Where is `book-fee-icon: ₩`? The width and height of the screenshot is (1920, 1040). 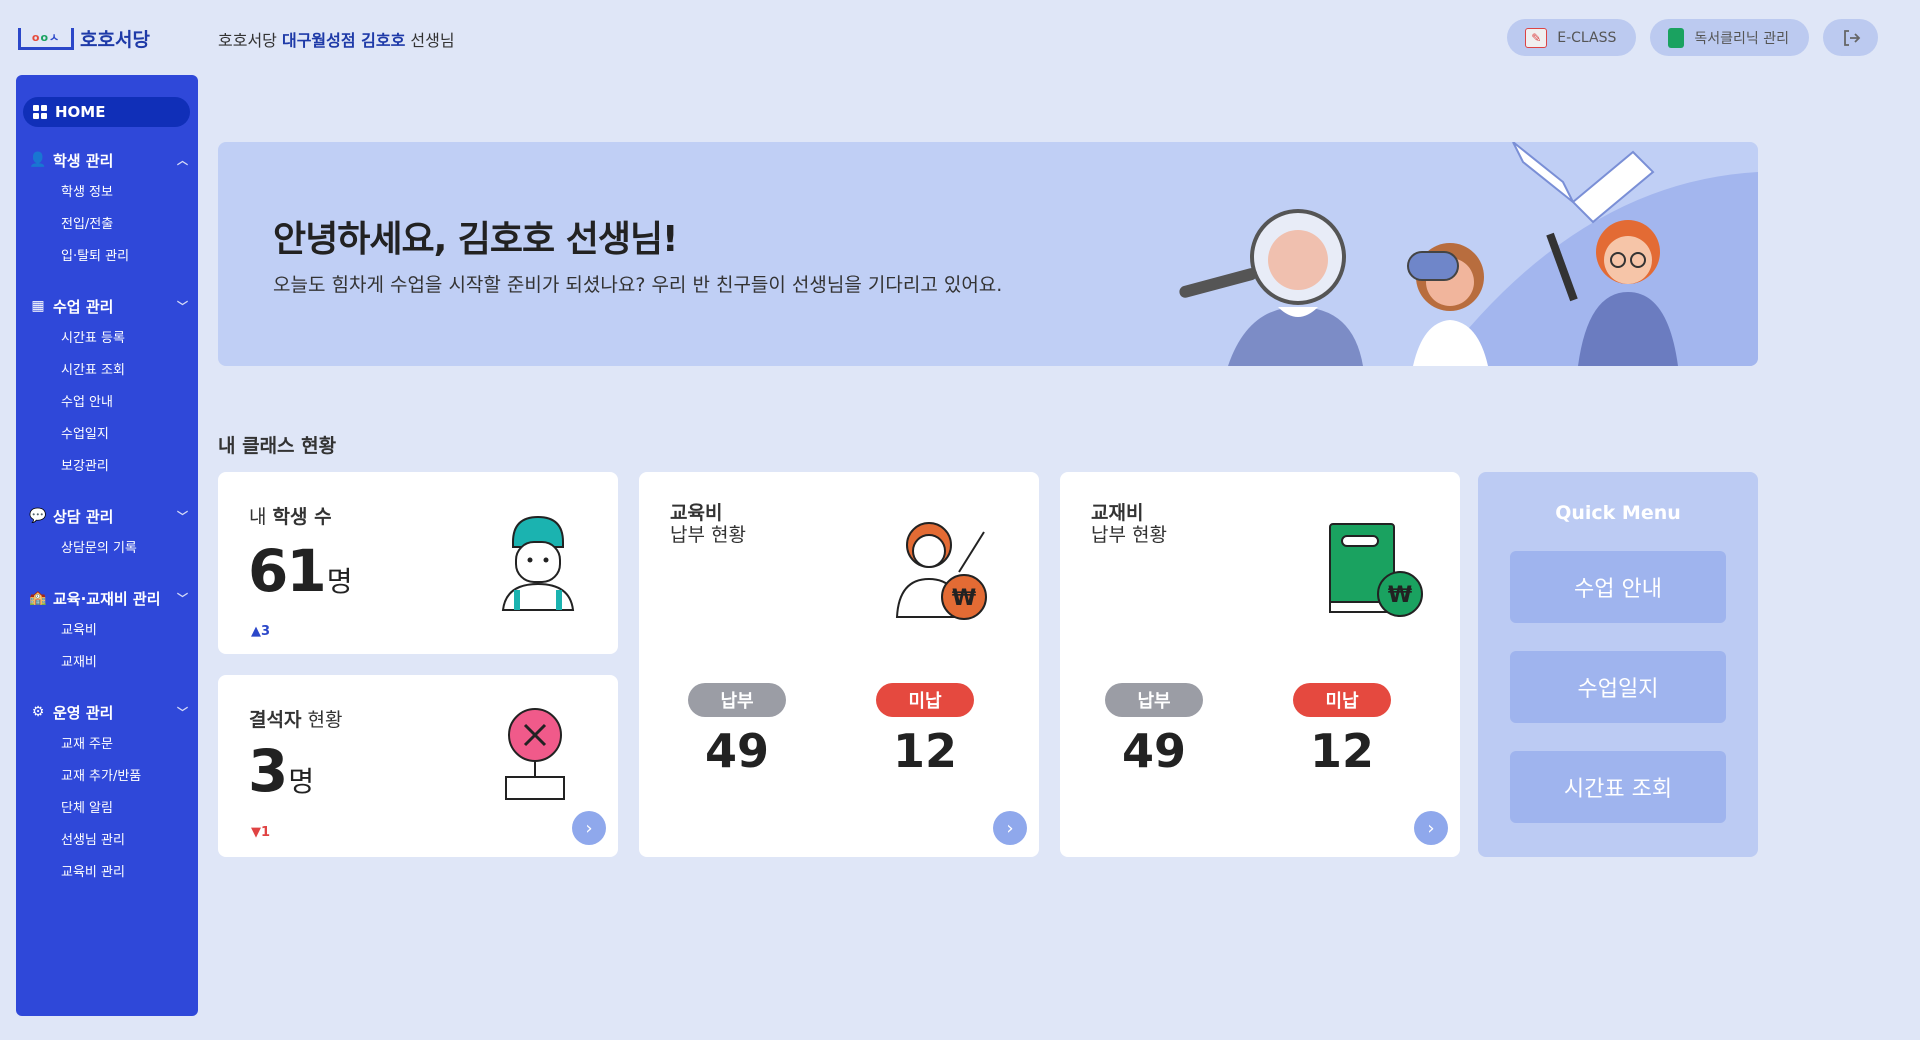
book-fee-icon: ₩ is located at coordinates (1376, 570).